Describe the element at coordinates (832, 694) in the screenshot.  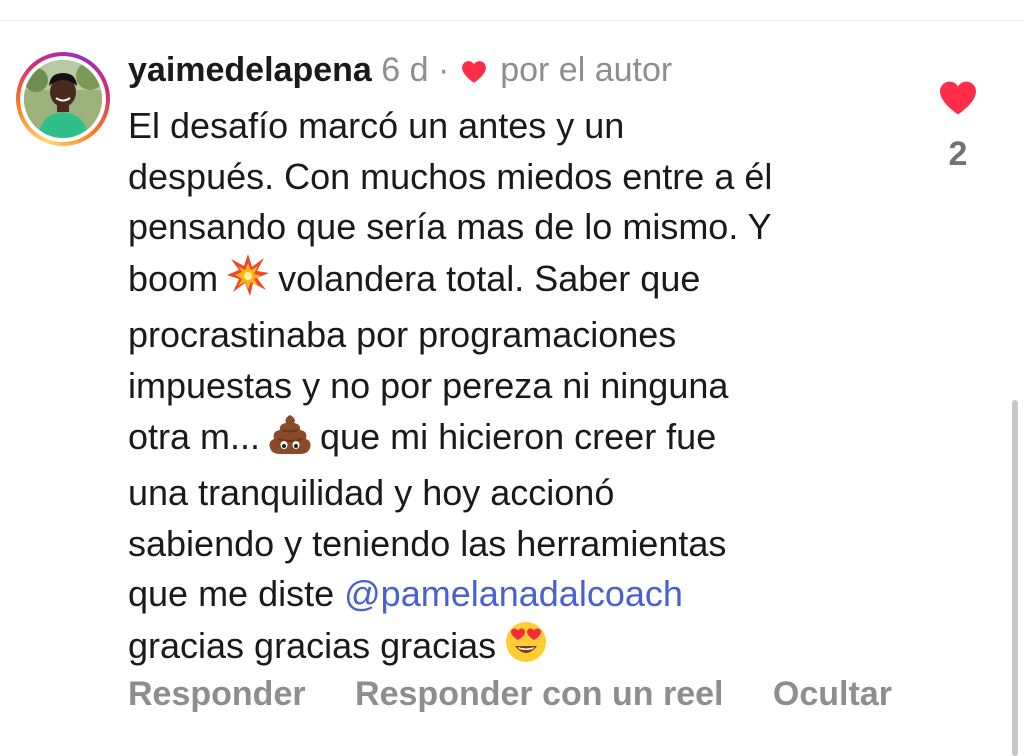
I see `hide-button: Ocultar` at that location.